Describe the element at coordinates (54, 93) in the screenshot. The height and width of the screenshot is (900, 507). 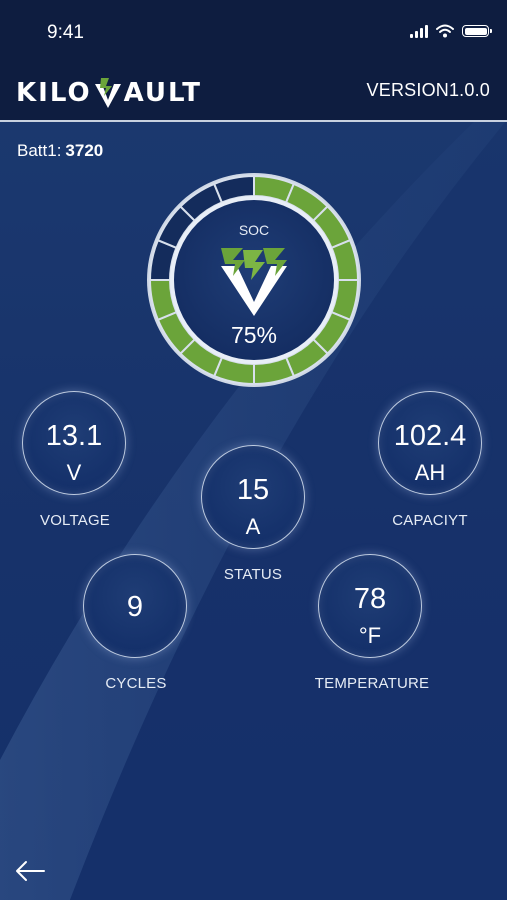
I see `logo-text-left: KILO` at that location.